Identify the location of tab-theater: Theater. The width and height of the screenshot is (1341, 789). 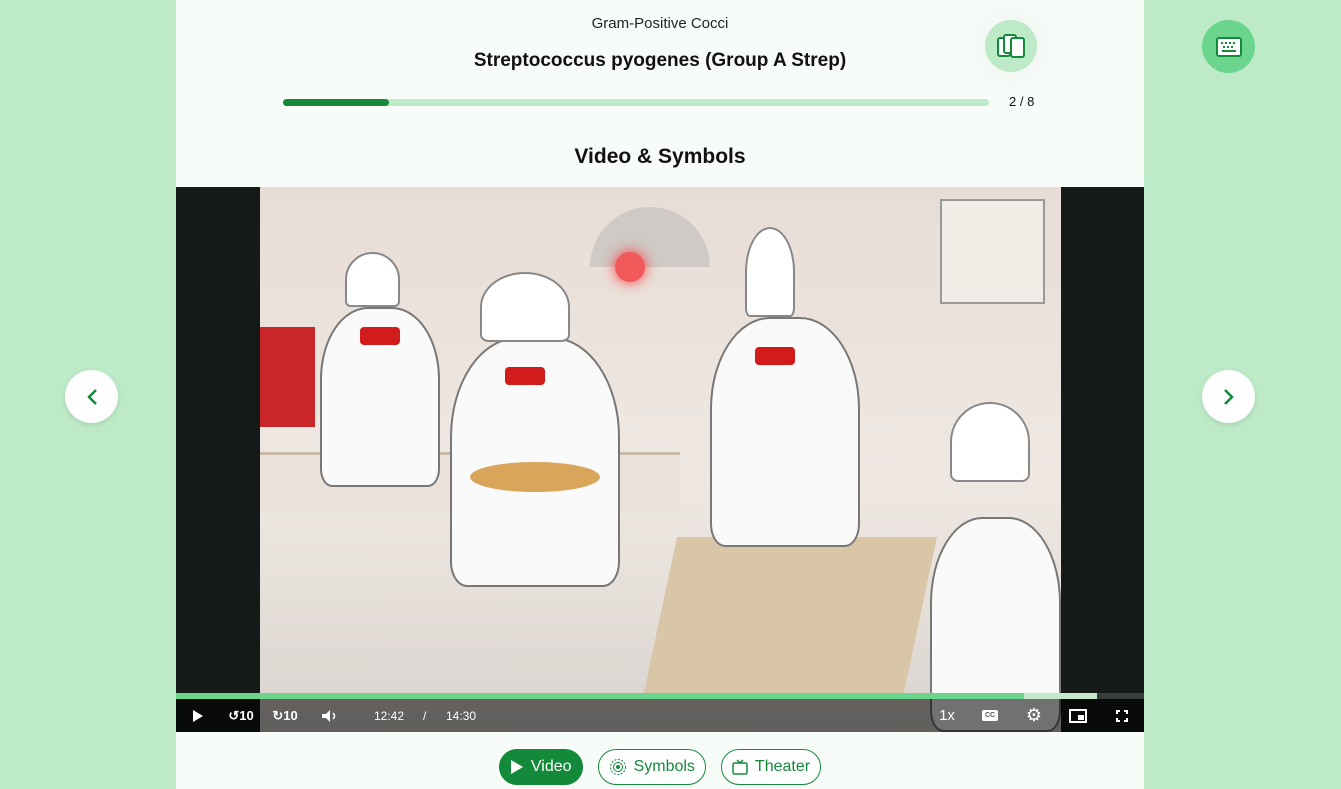
(771, 767).